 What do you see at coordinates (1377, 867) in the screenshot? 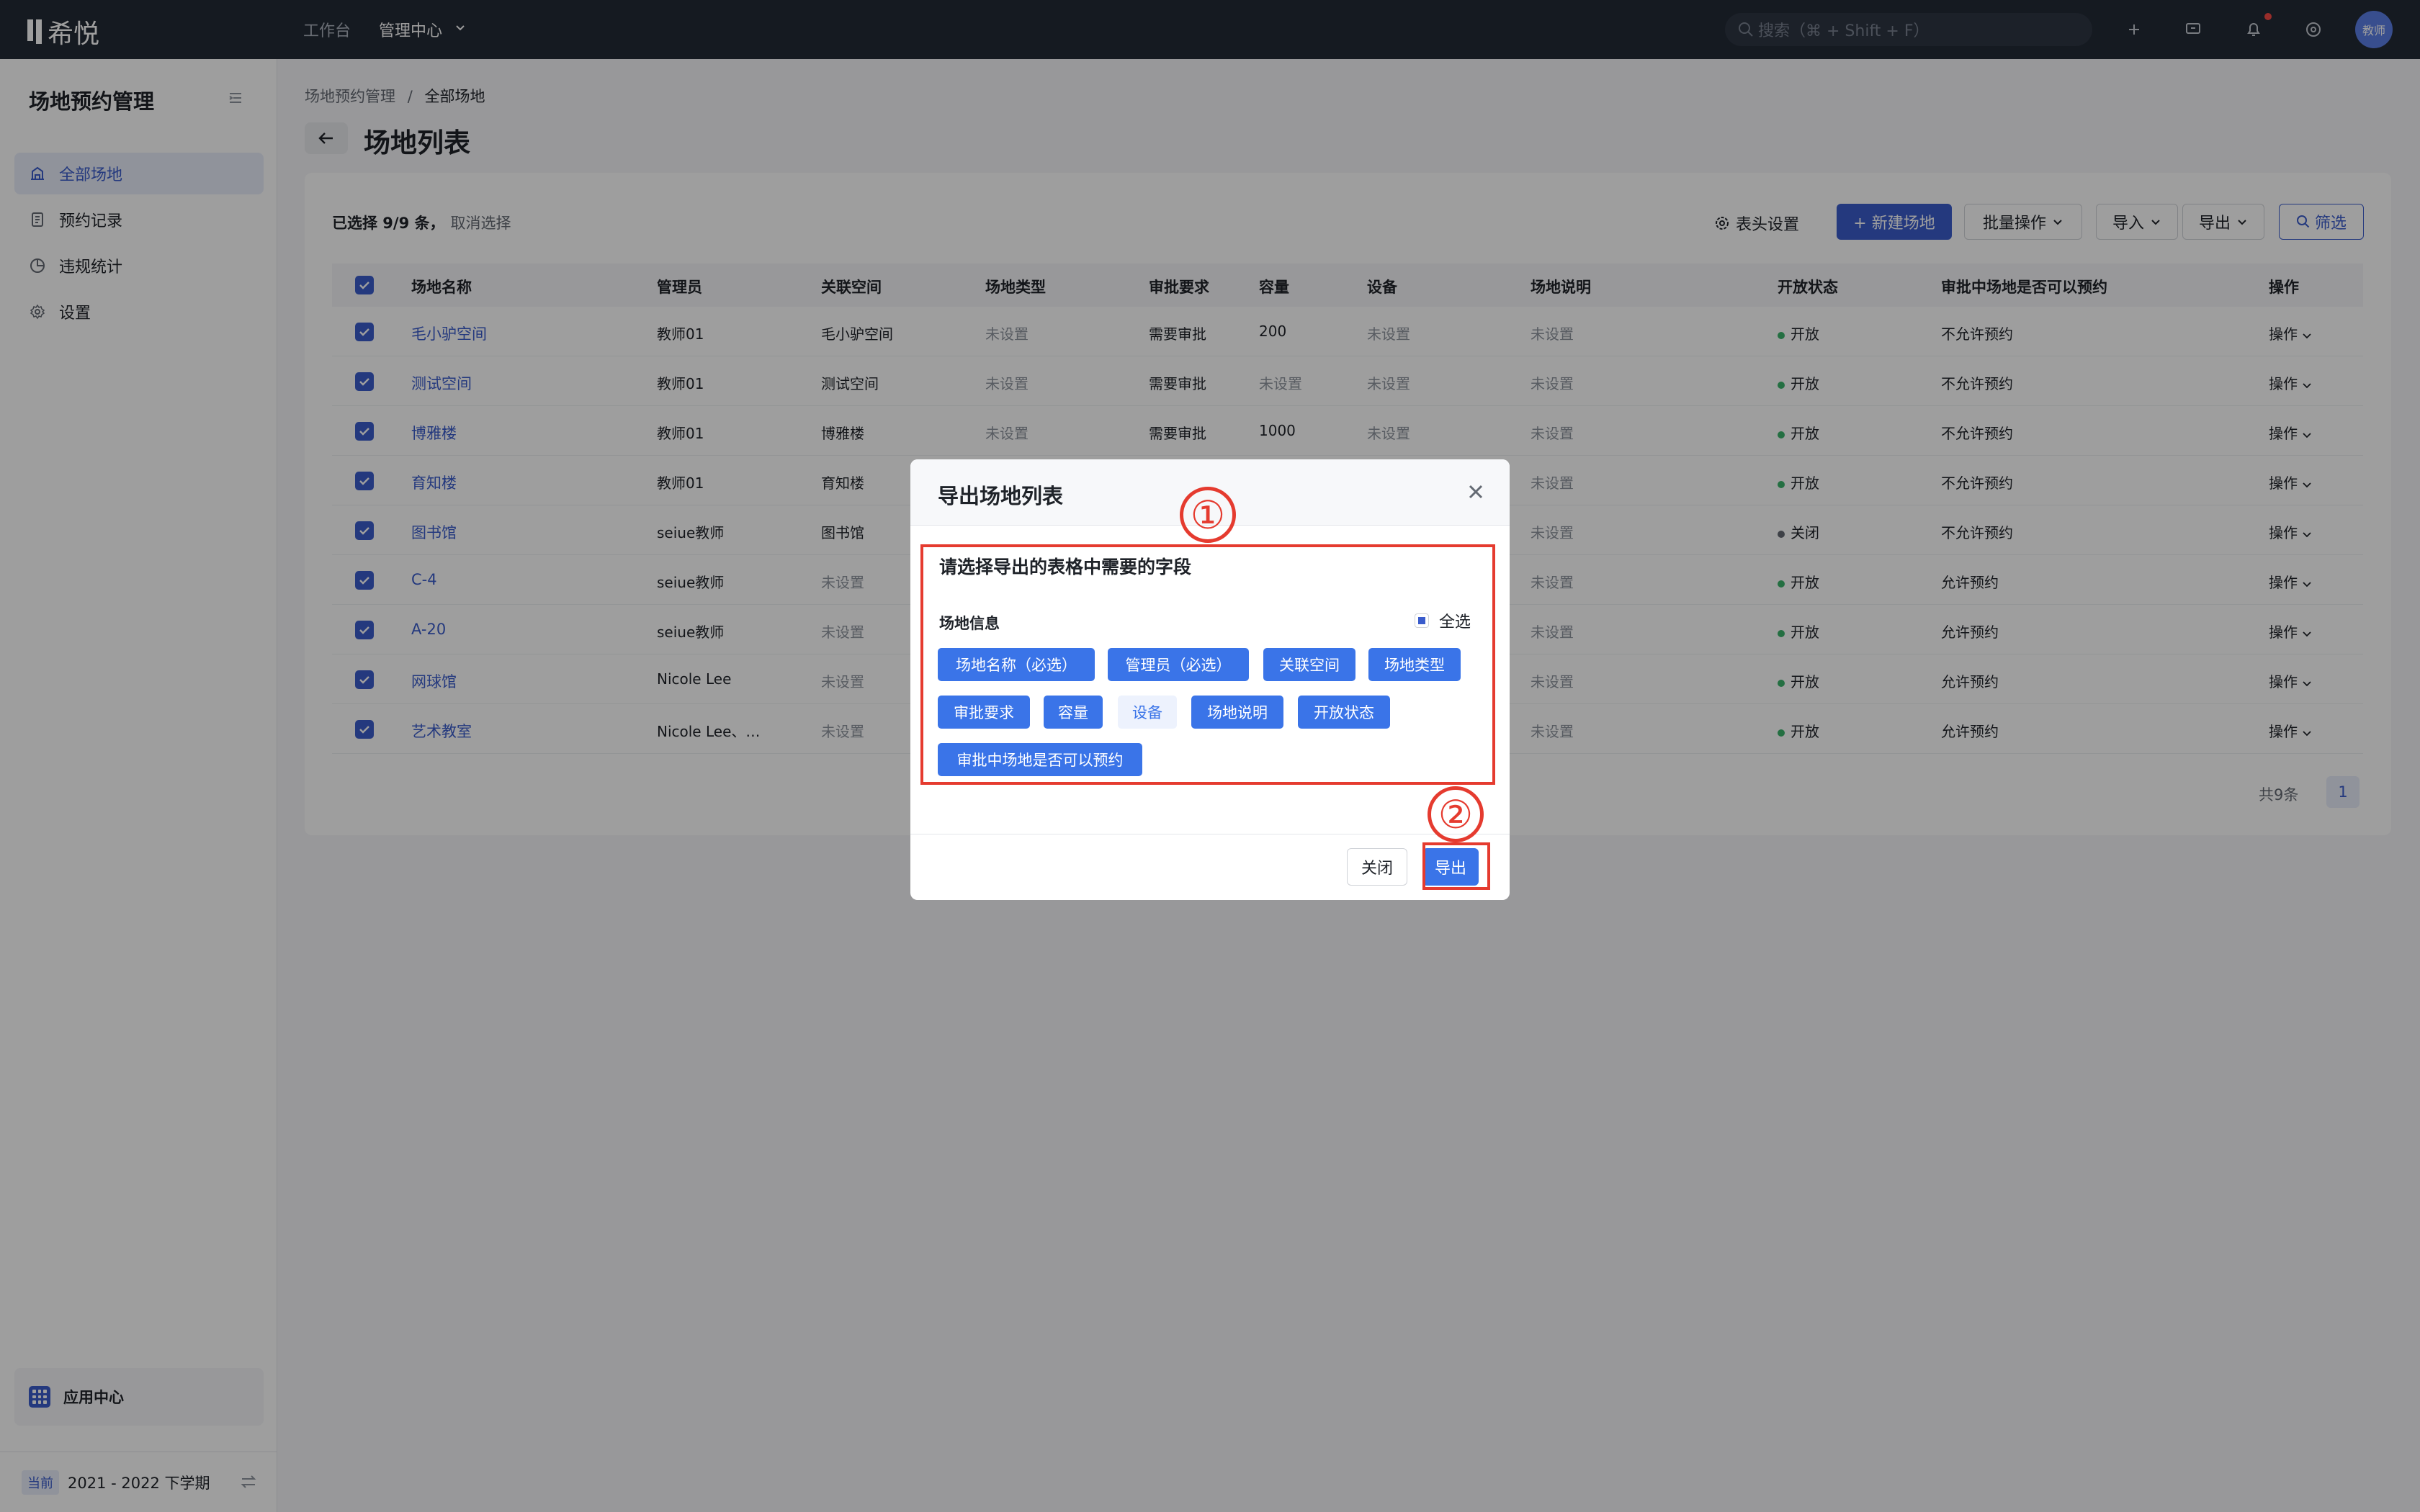
I see `close-button: 关闭` at bounding box center [1377, 867].